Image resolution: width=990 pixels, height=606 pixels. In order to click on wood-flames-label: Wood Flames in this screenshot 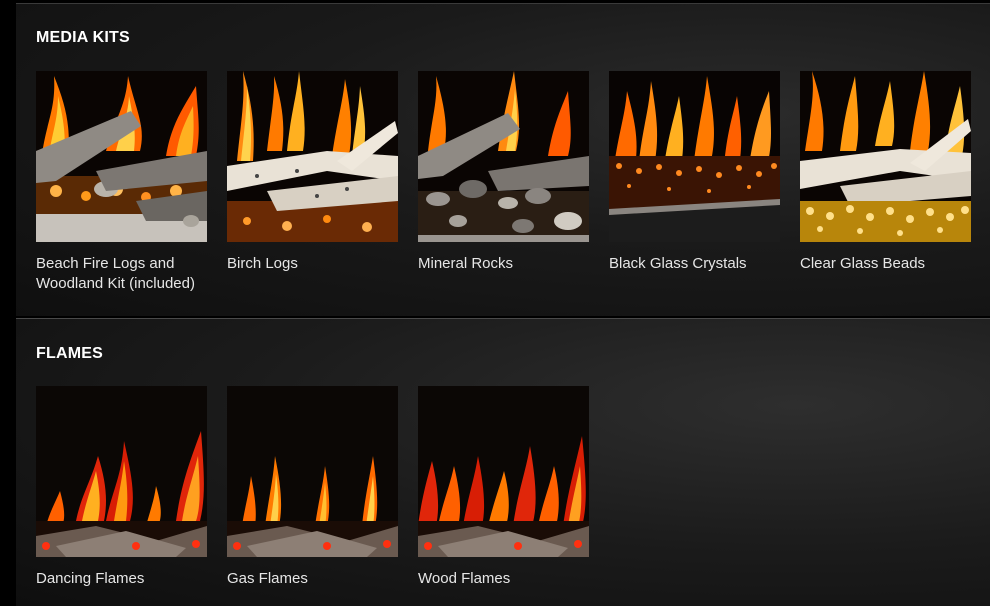, I will do `click(464, 578)`.